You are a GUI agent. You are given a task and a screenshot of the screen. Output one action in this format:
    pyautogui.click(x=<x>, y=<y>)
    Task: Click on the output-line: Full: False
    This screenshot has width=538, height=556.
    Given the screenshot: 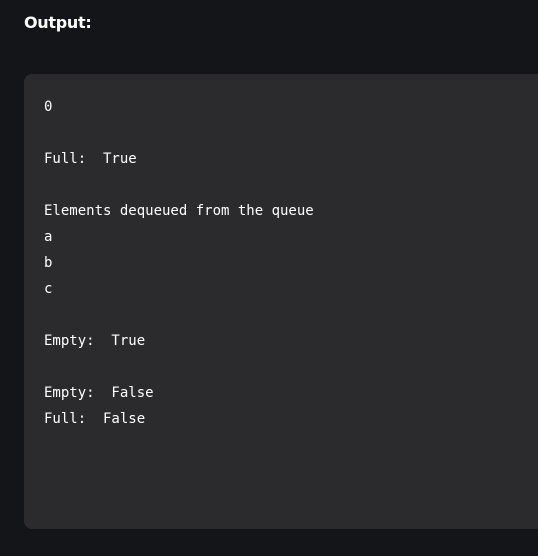 What is the action you would take?
    pyautogui.click(x=95, y=419)
    